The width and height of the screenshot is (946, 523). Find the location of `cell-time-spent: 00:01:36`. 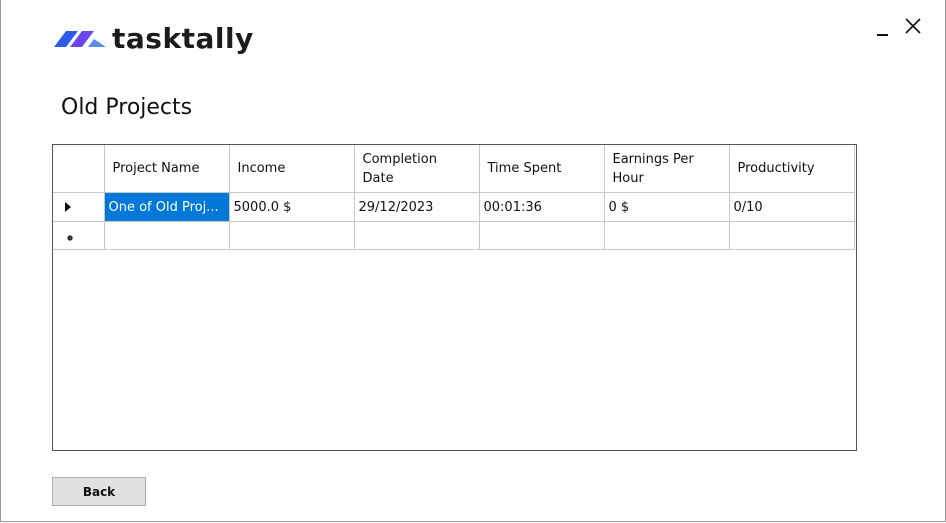

cell-time-spent: 00:01:36 is located at coordinates (542, 207).